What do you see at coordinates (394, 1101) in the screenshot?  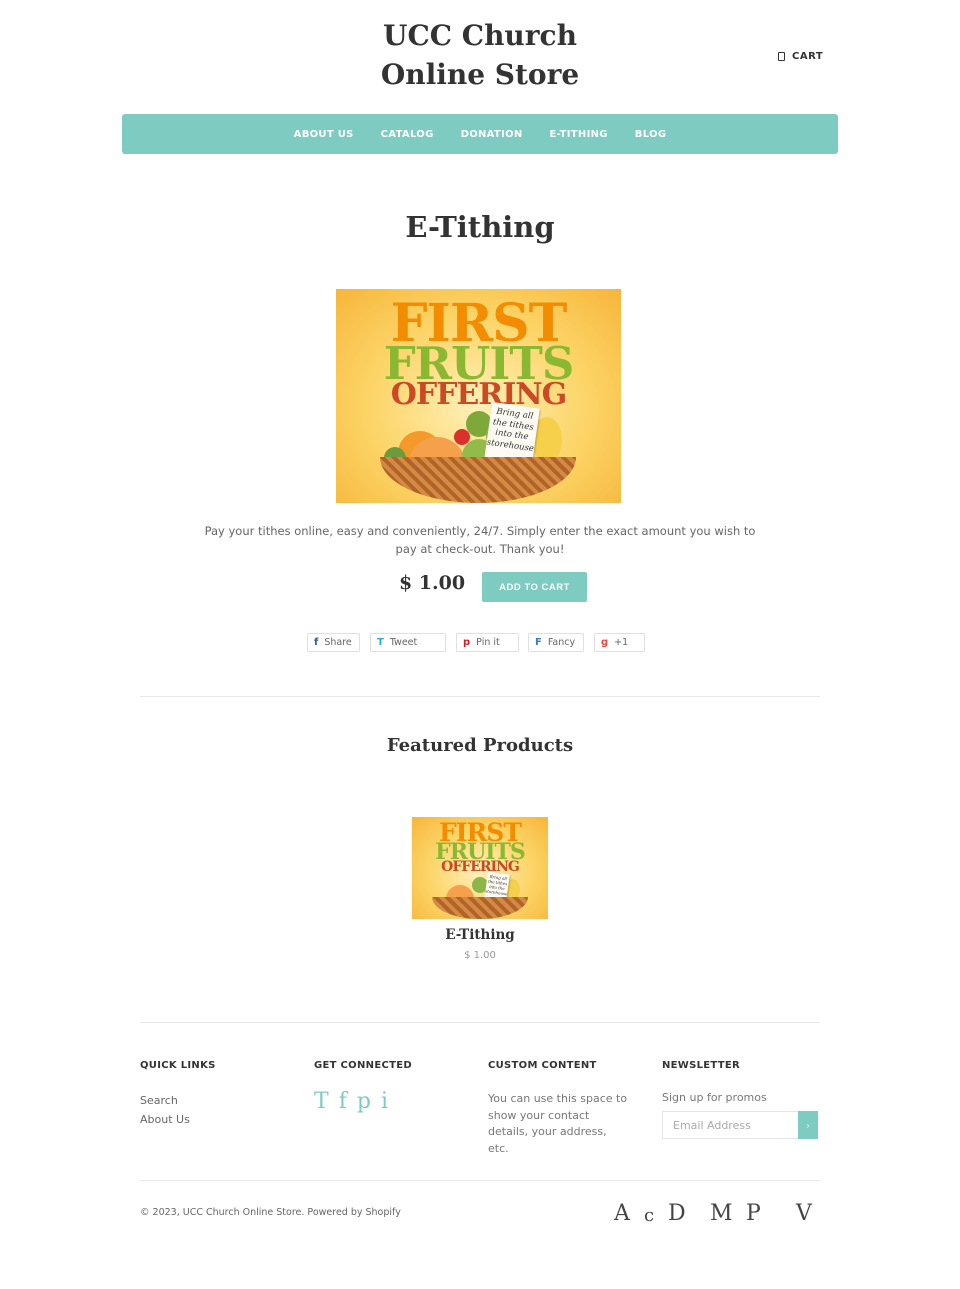 I see `social-icons: T f p i` at bounding box center [394, 1101].